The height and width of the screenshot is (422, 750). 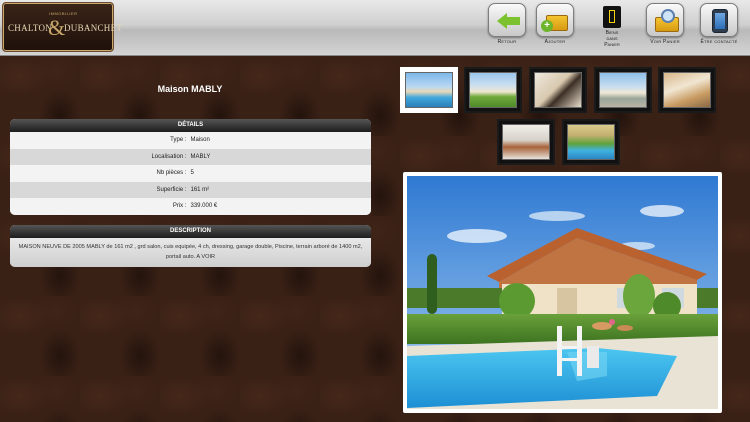 What do you see at coordinates (493, 90) in the screenshot?
I see `thumbnail-house-lawn` at bounding box center [493, 90].